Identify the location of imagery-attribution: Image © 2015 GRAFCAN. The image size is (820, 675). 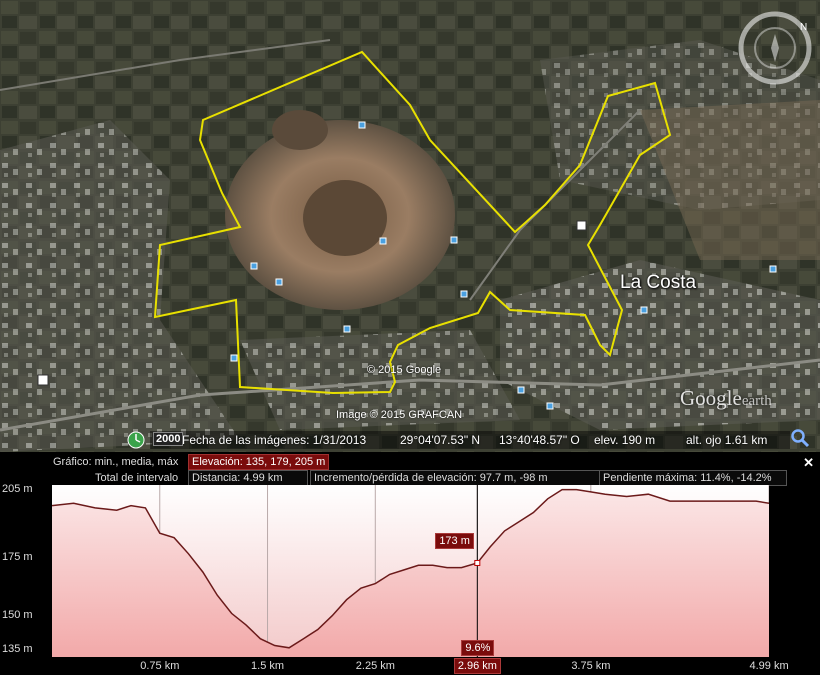
(399, 415).